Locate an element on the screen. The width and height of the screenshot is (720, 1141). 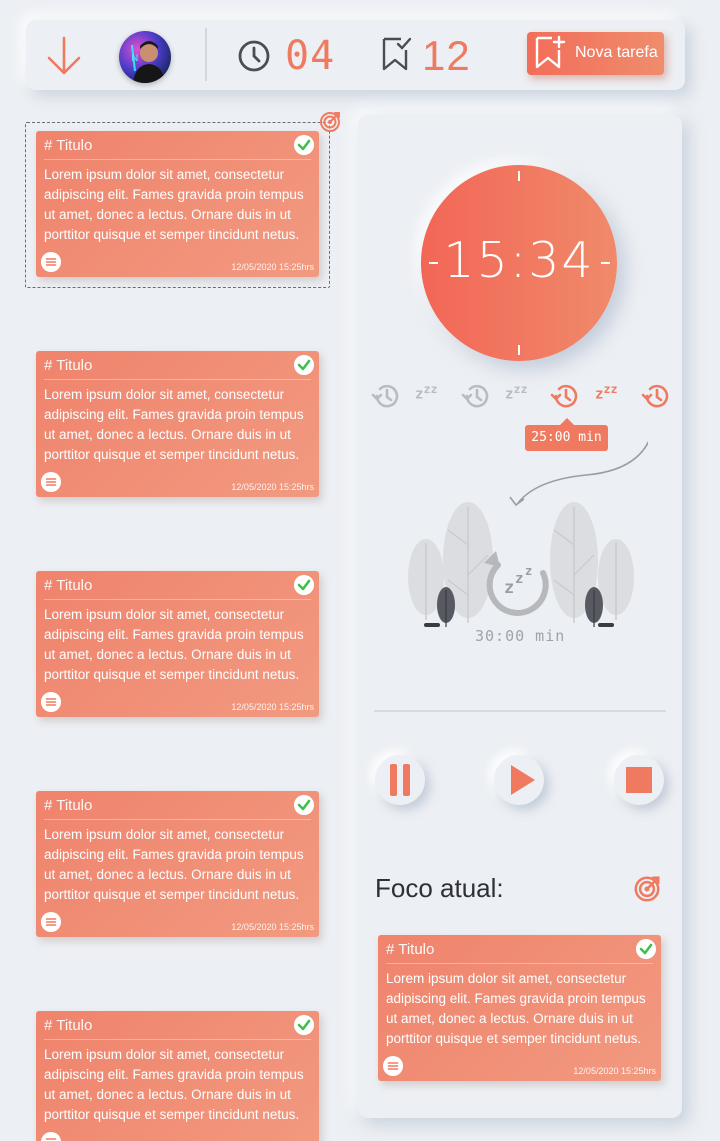
bookmark-plus-icon is located at coordinates (550, 52).